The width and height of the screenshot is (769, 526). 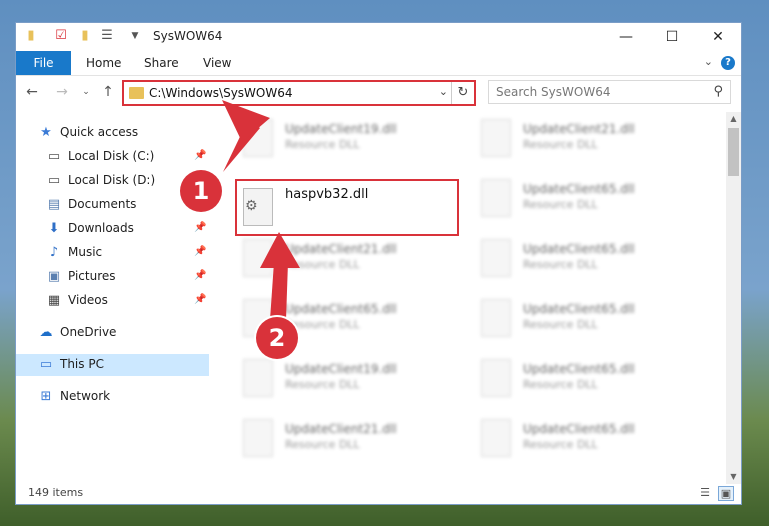 I want to click on arrow-2-head, so click(x=280, y=250).